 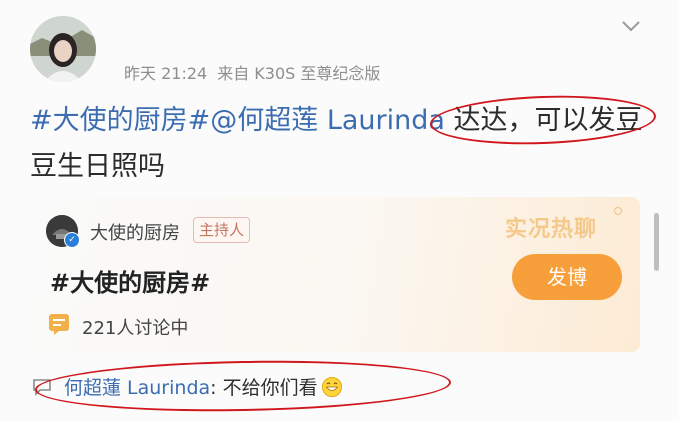 I want to click on host-badge: 主持人, so click(x=222, y=230).